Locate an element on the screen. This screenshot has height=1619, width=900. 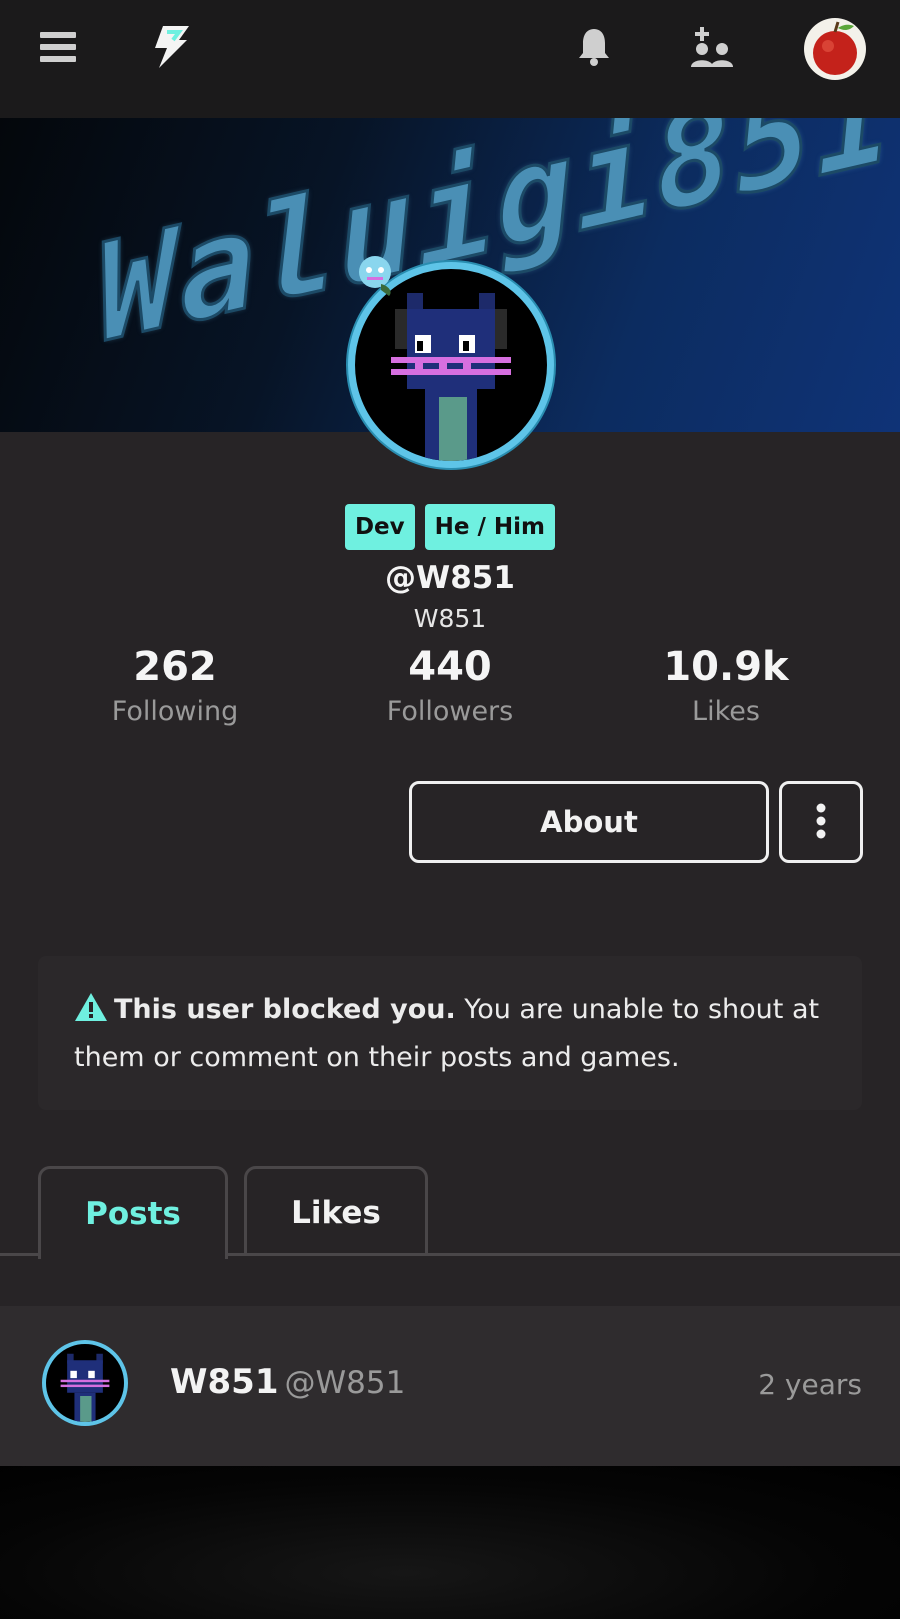
post-author-handle: @W851 is located at coordinates (345, 1383).